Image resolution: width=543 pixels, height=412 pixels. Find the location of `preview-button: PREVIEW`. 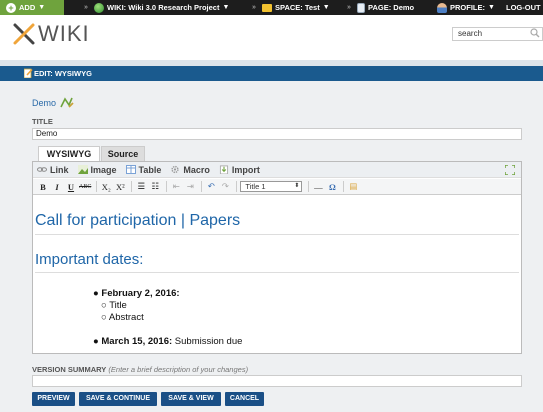

preview-button: PREVIEW is located at coordinates (53, 399).